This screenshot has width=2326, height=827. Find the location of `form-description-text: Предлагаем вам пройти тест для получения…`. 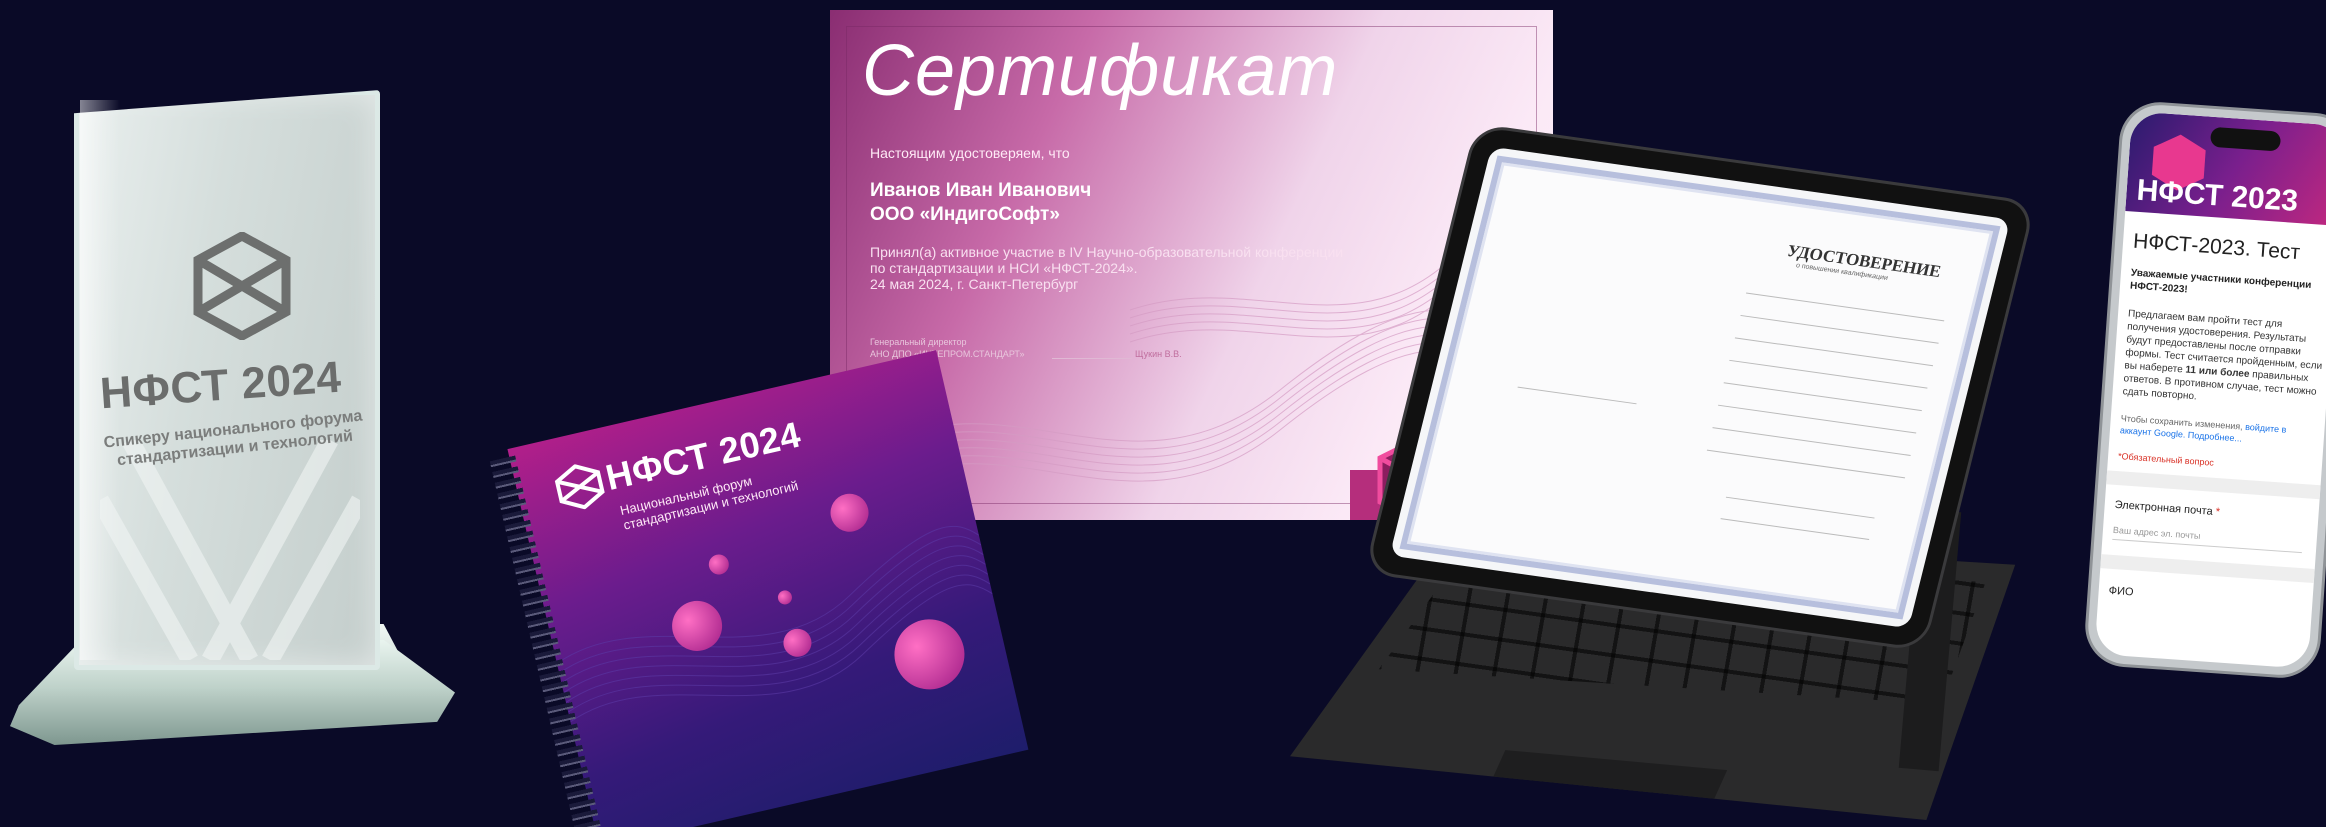

form-description-text: Предлагаем вам пройти тест для получения… is located at coordinates (2223, 342).